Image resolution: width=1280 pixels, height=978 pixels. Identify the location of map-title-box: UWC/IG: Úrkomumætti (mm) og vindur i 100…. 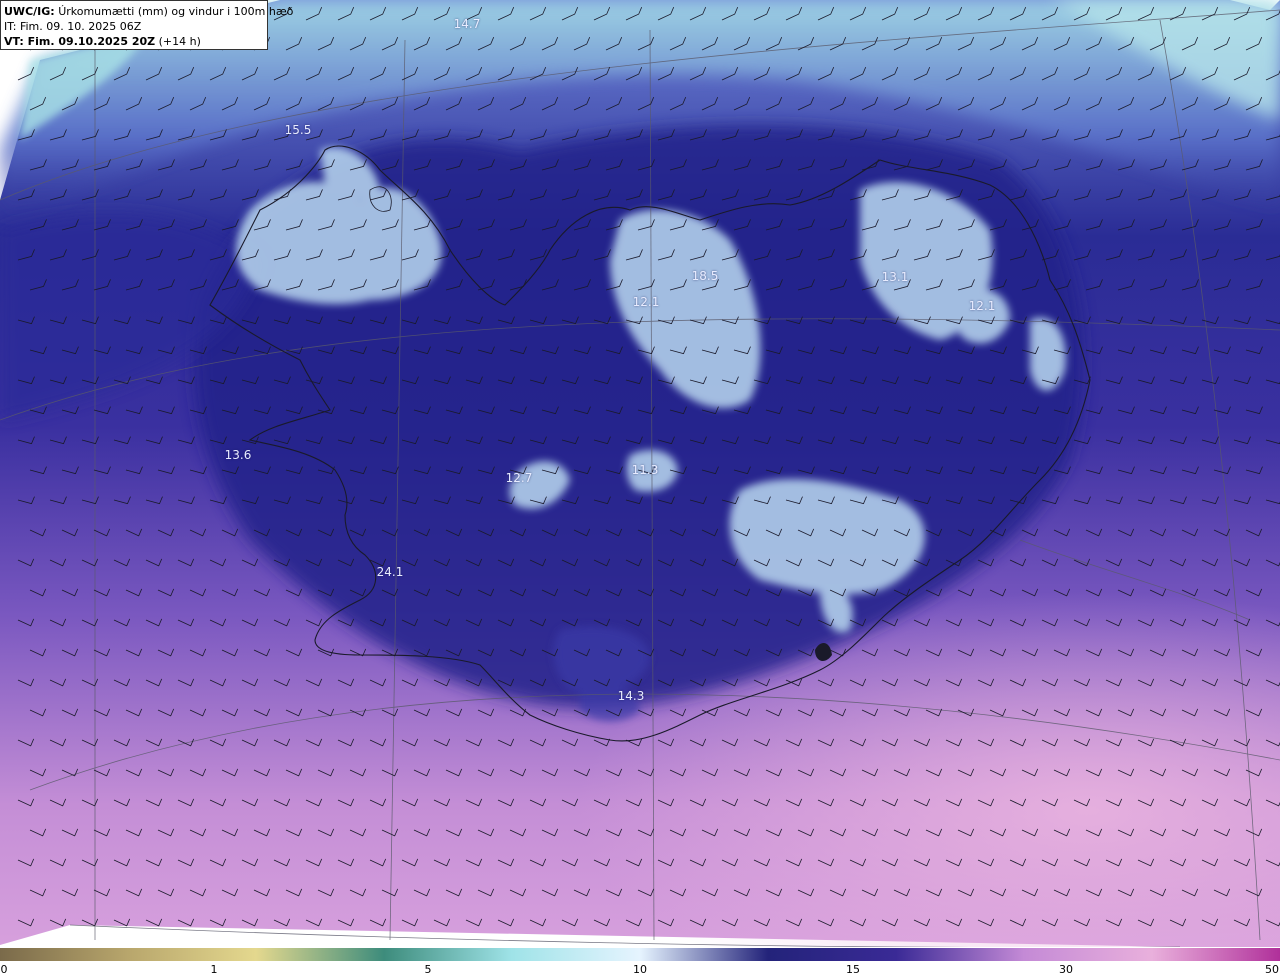
(146, 25).